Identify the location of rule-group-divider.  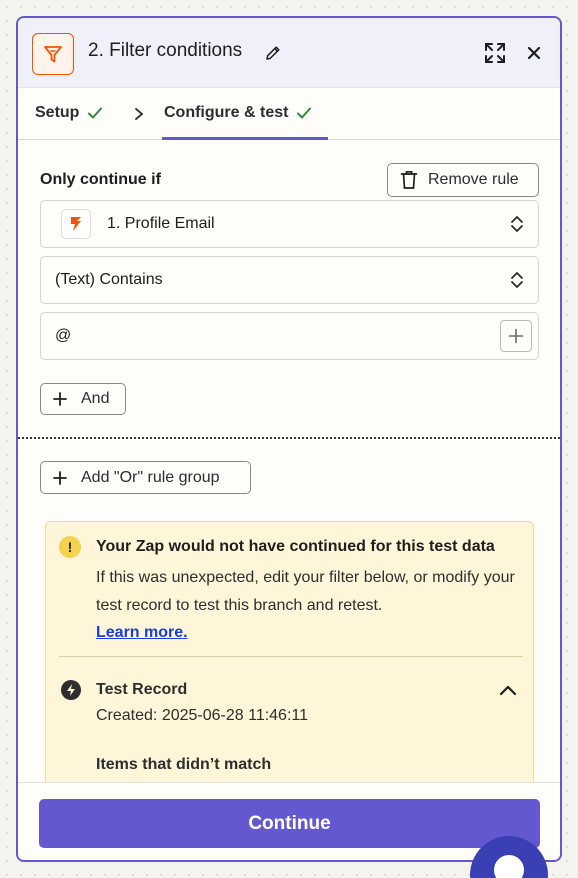
(289, 438).